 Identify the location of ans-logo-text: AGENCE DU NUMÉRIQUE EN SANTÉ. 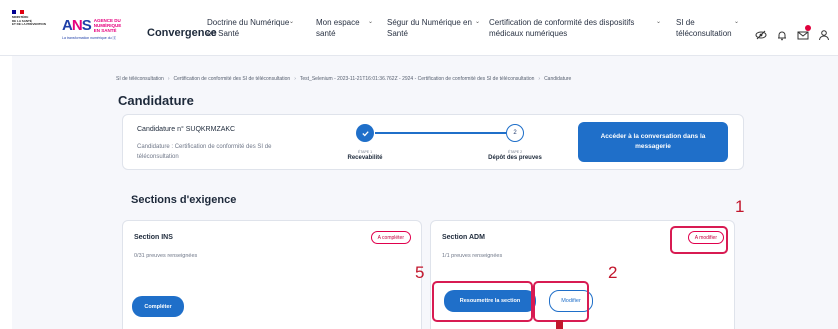
(107, 25).